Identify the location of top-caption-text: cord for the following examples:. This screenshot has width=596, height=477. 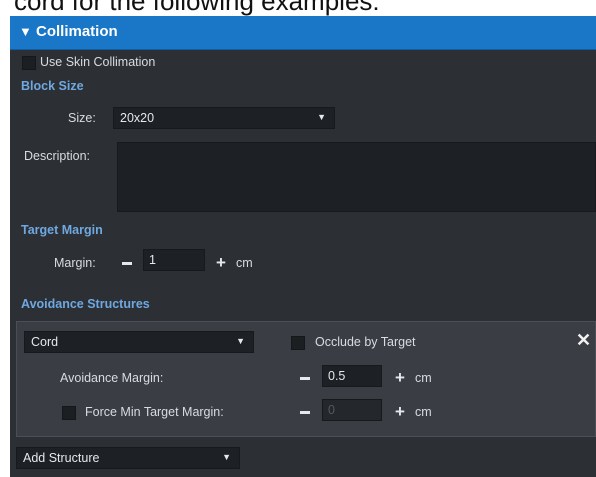
(197, 8).